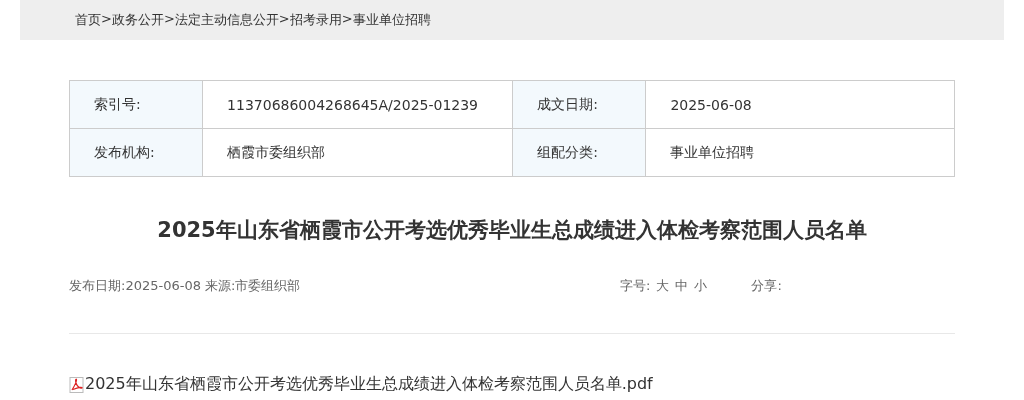 Image resolution: width=1024 pixels, height=400 pixels. I want to click on table-value-cell: 11370686004268645A/2025-01239, so click(357, 104).